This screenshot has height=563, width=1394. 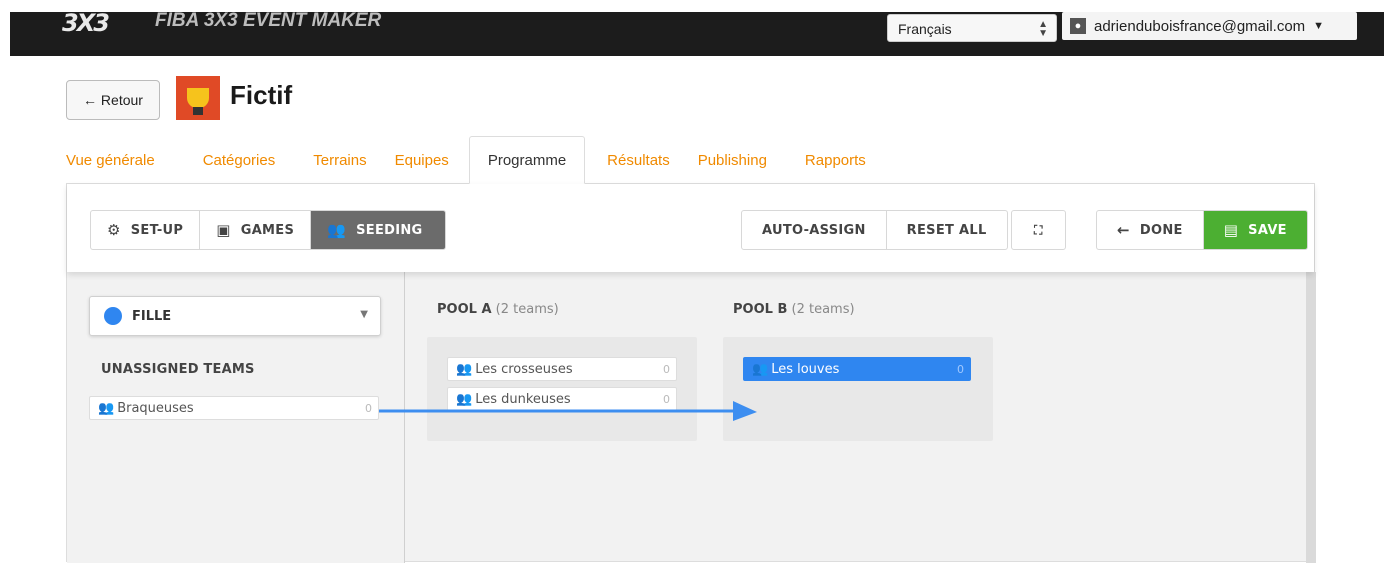 I want to click on category-value: FILLE, so click(x=152, y=316).